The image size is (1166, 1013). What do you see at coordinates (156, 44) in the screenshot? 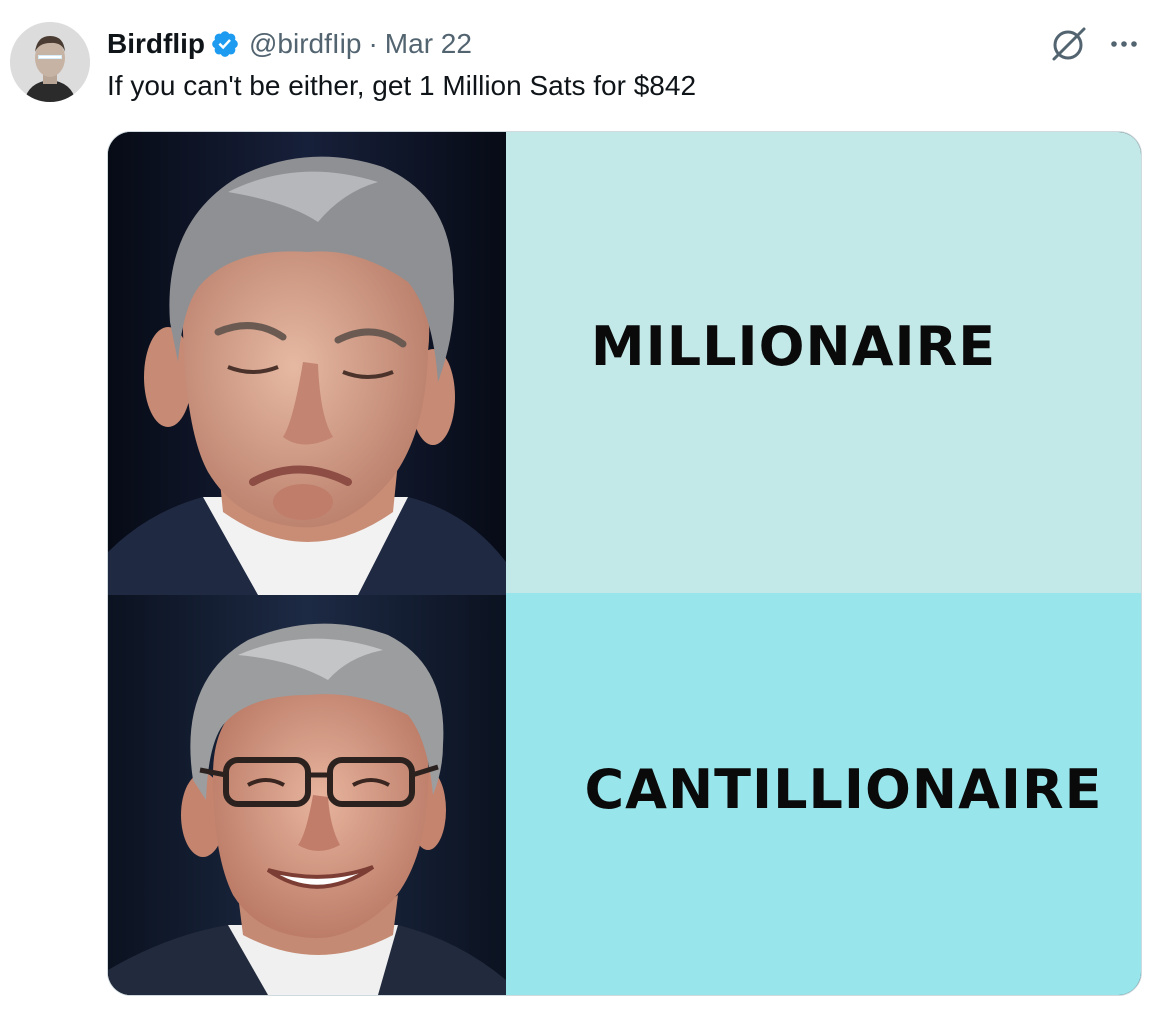
I see `author-display-name: Birdflip` at bounding box center [156, 44].